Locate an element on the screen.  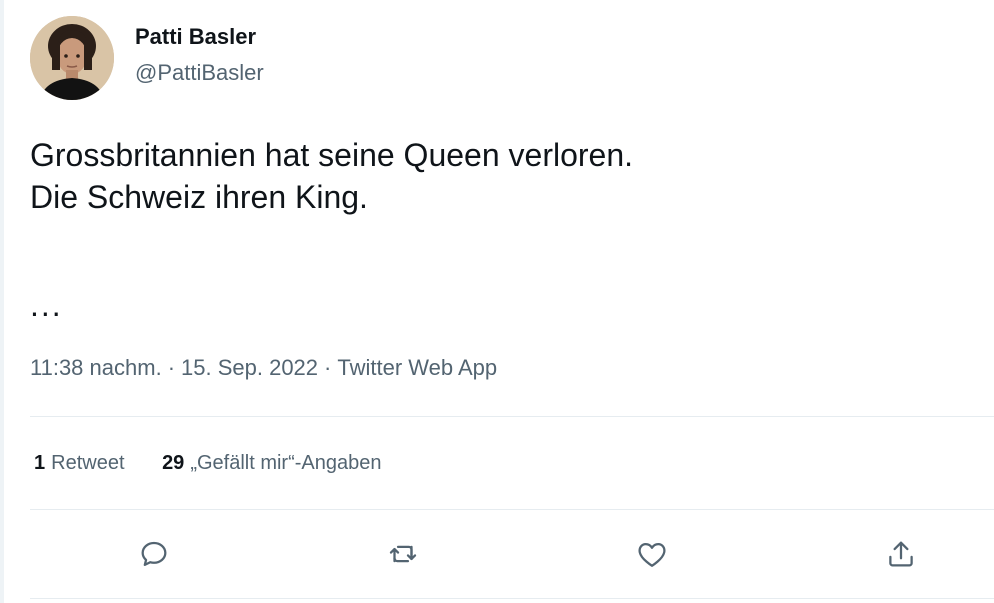
tweet-text-line-2: Die Schweiz ihren King. is located at coordinates (199, 197).